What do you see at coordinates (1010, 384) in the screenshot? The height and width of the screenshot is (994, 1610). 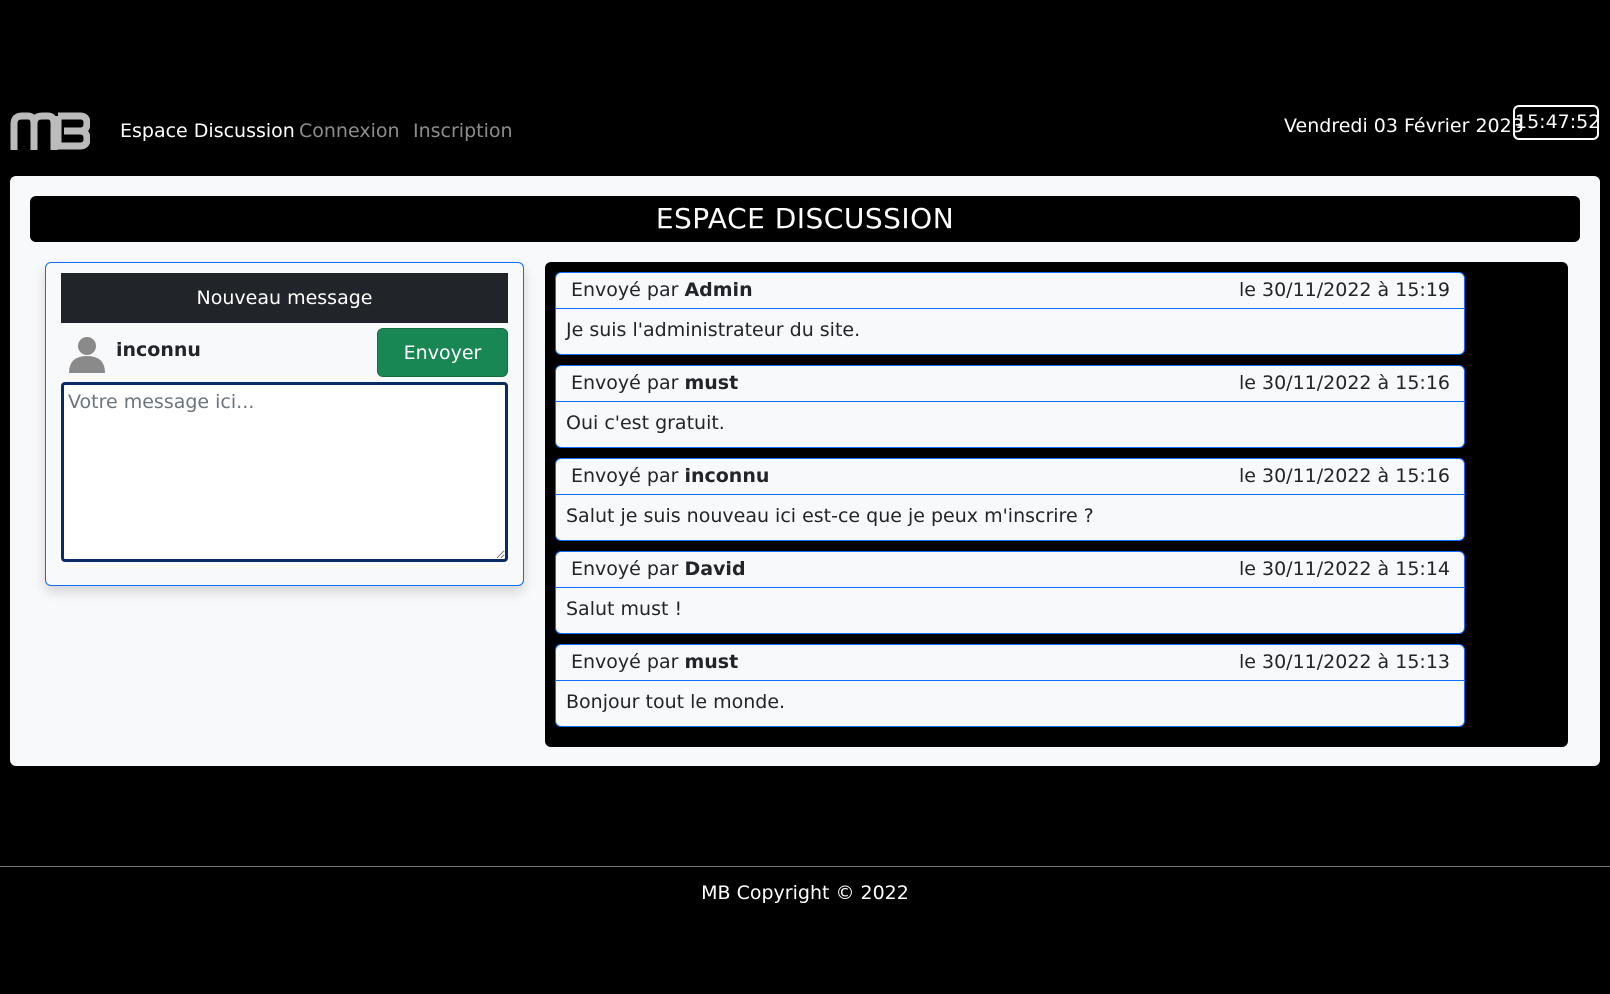 I see `message-header: Envoyé par must le 30/11/2022 à 15:16` at bounding box center [1010, 384].